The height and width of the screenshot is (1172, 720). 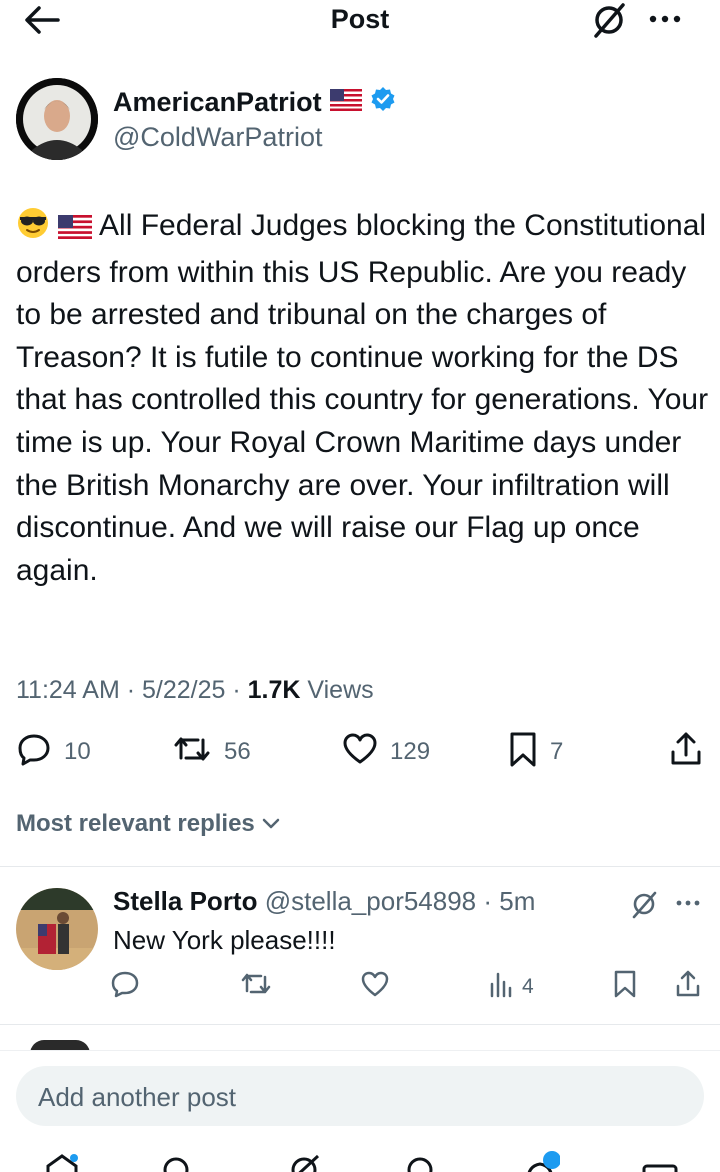 What do you see at coordinates (237, 751) in the screenshot?
I see `repost-count: 56` at bounding box center [237, 751].